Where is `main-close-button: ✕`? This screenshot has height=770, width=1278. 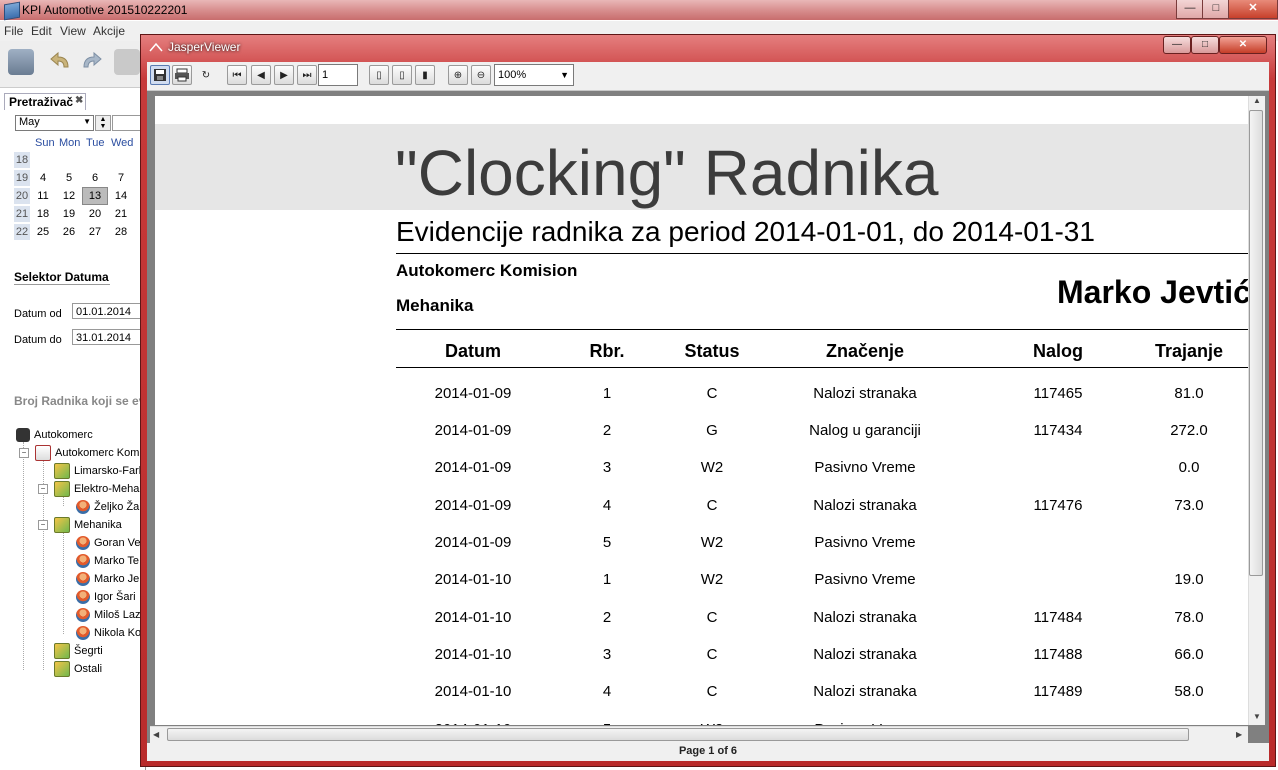
main-close-button: ✕ is located at coordinates (1253, 9).